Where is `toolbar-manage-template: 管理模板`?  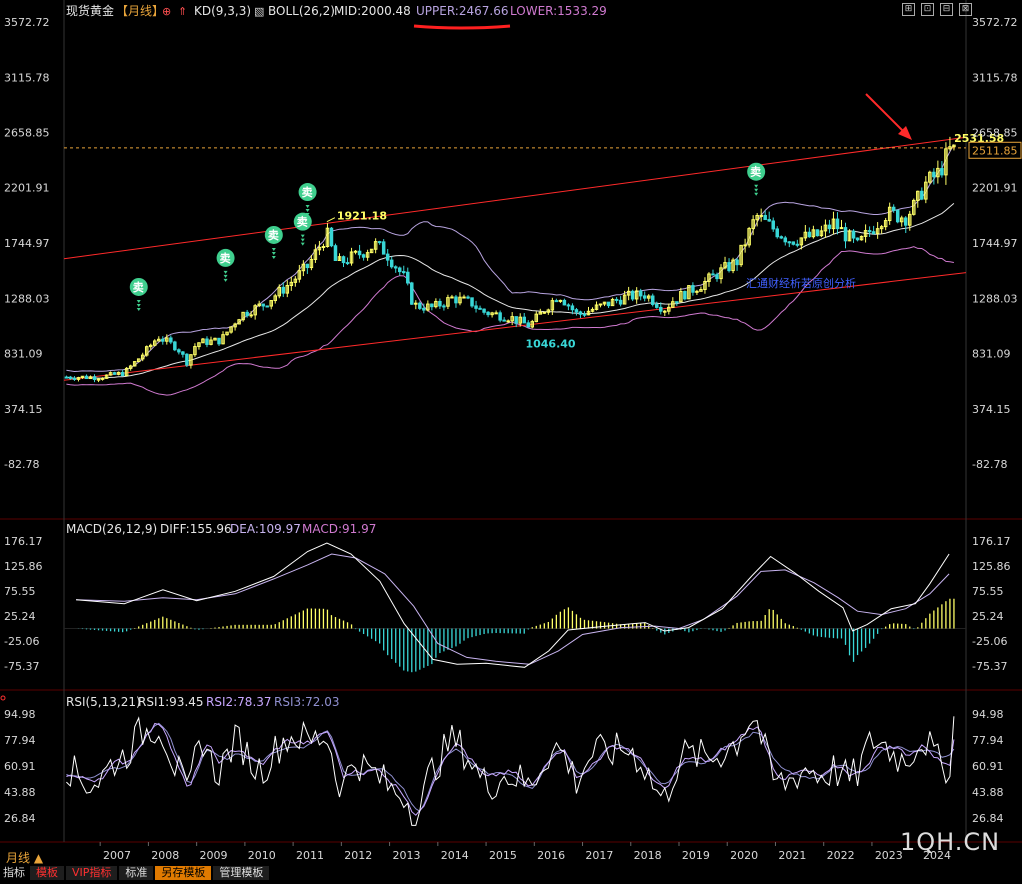 toolbar-manage-template: 管理模板 is located at coordinates (241, 873).